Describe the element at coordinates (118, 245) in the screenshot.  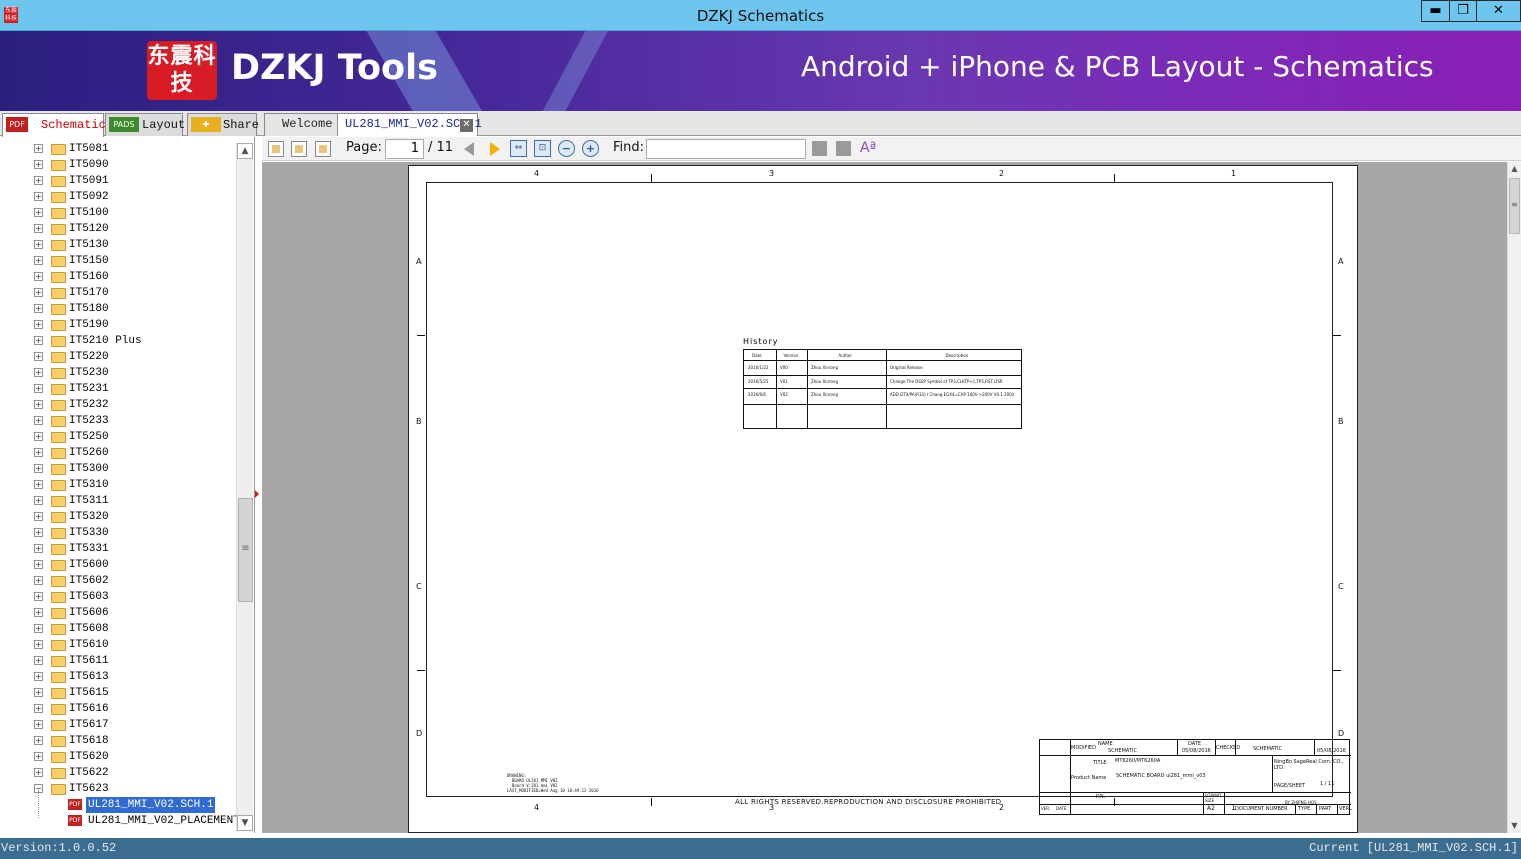
I see `tree-item: + IT5130` at that location.